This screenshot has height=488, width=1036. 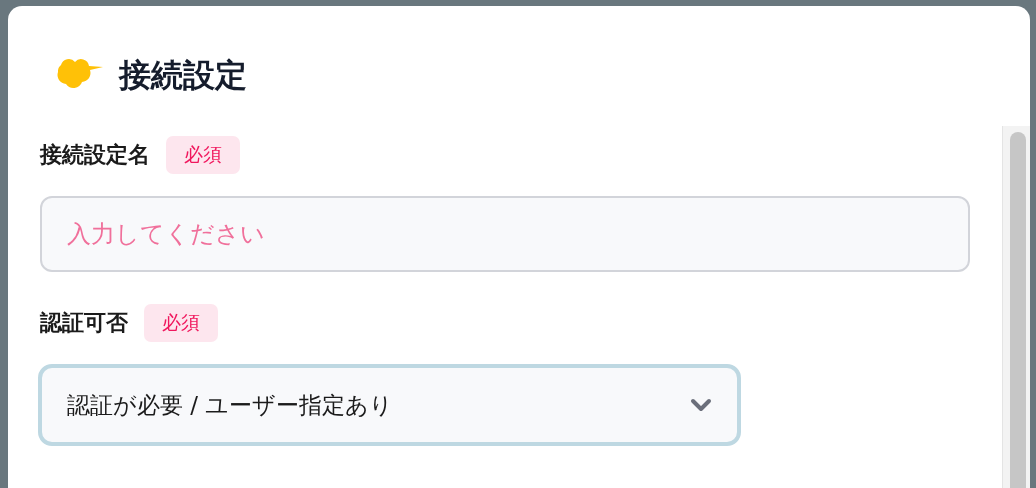 What do you see at coordinates (183, 75) in the screenshot?
I see `dialog-title: 接続設定` at bounding box center [183, 75].